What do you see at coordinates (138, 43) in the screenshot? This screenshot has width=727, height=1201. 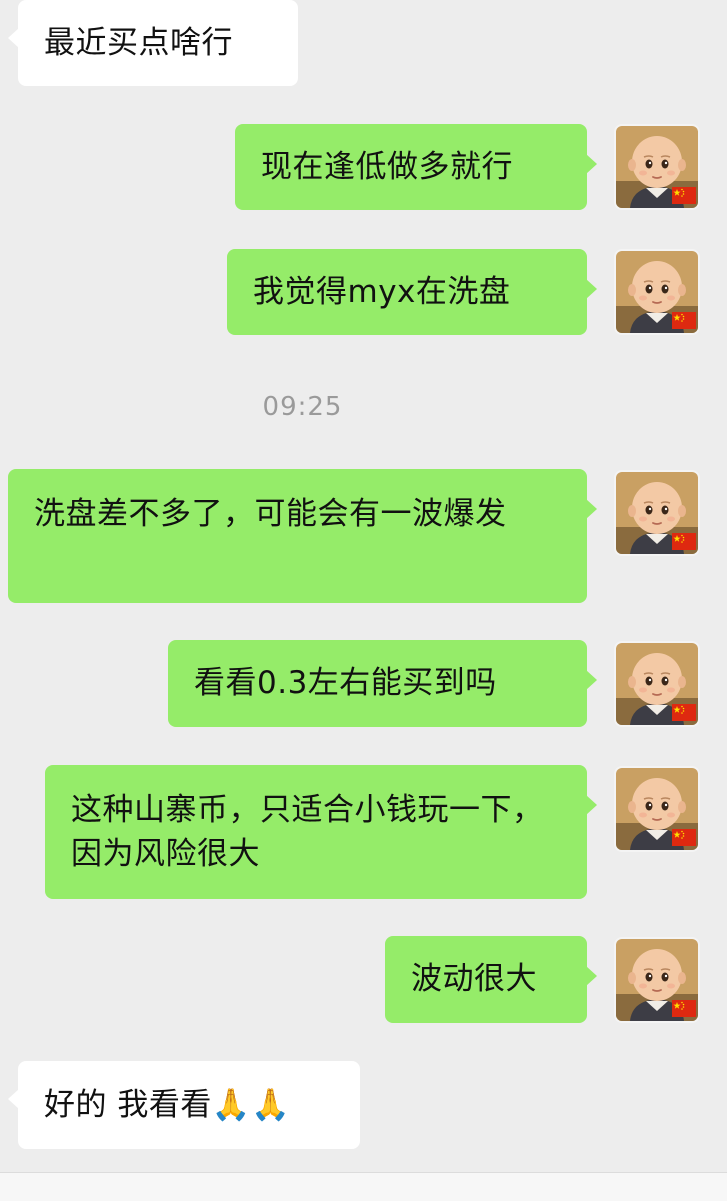 I see `message-text: 最近买点啥行` at bounding box center [138, 43].